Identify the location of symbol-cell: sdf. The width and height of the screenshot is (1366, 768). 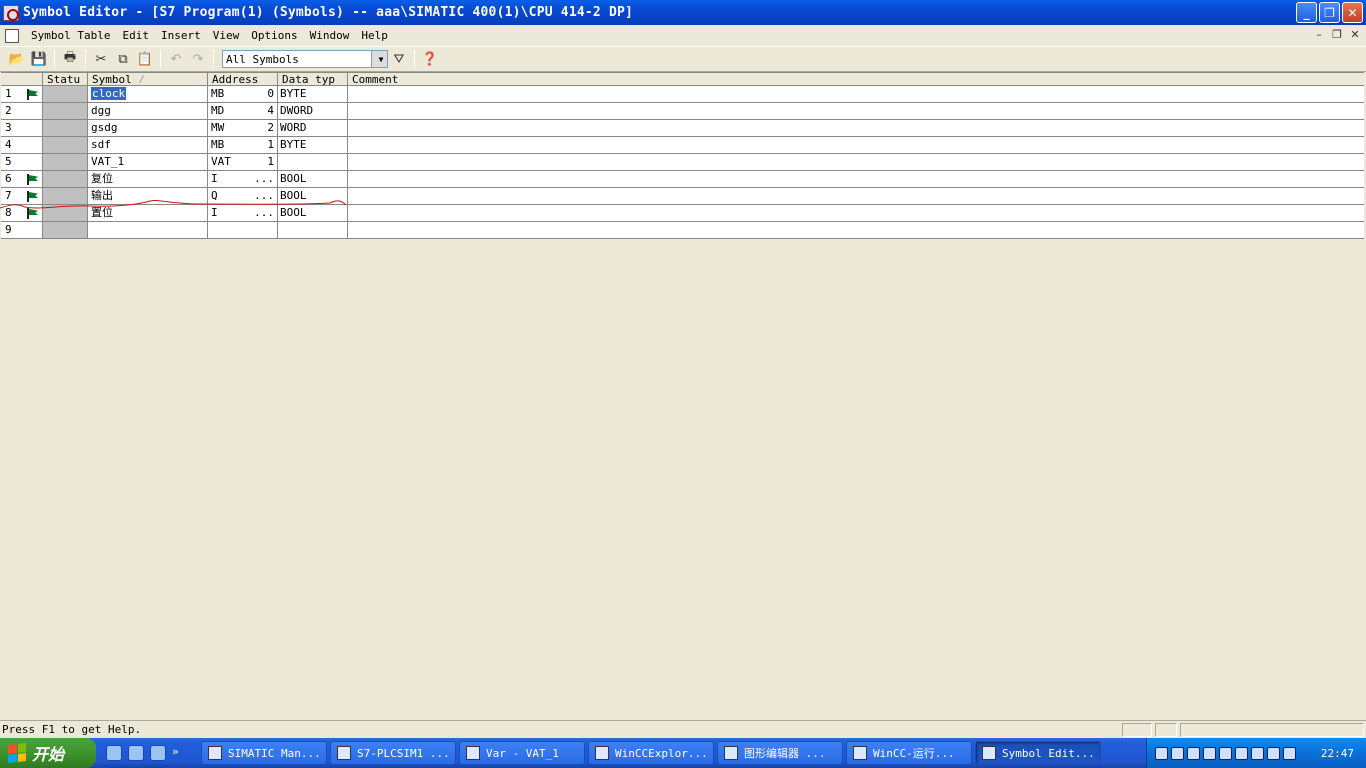
(148, 145).